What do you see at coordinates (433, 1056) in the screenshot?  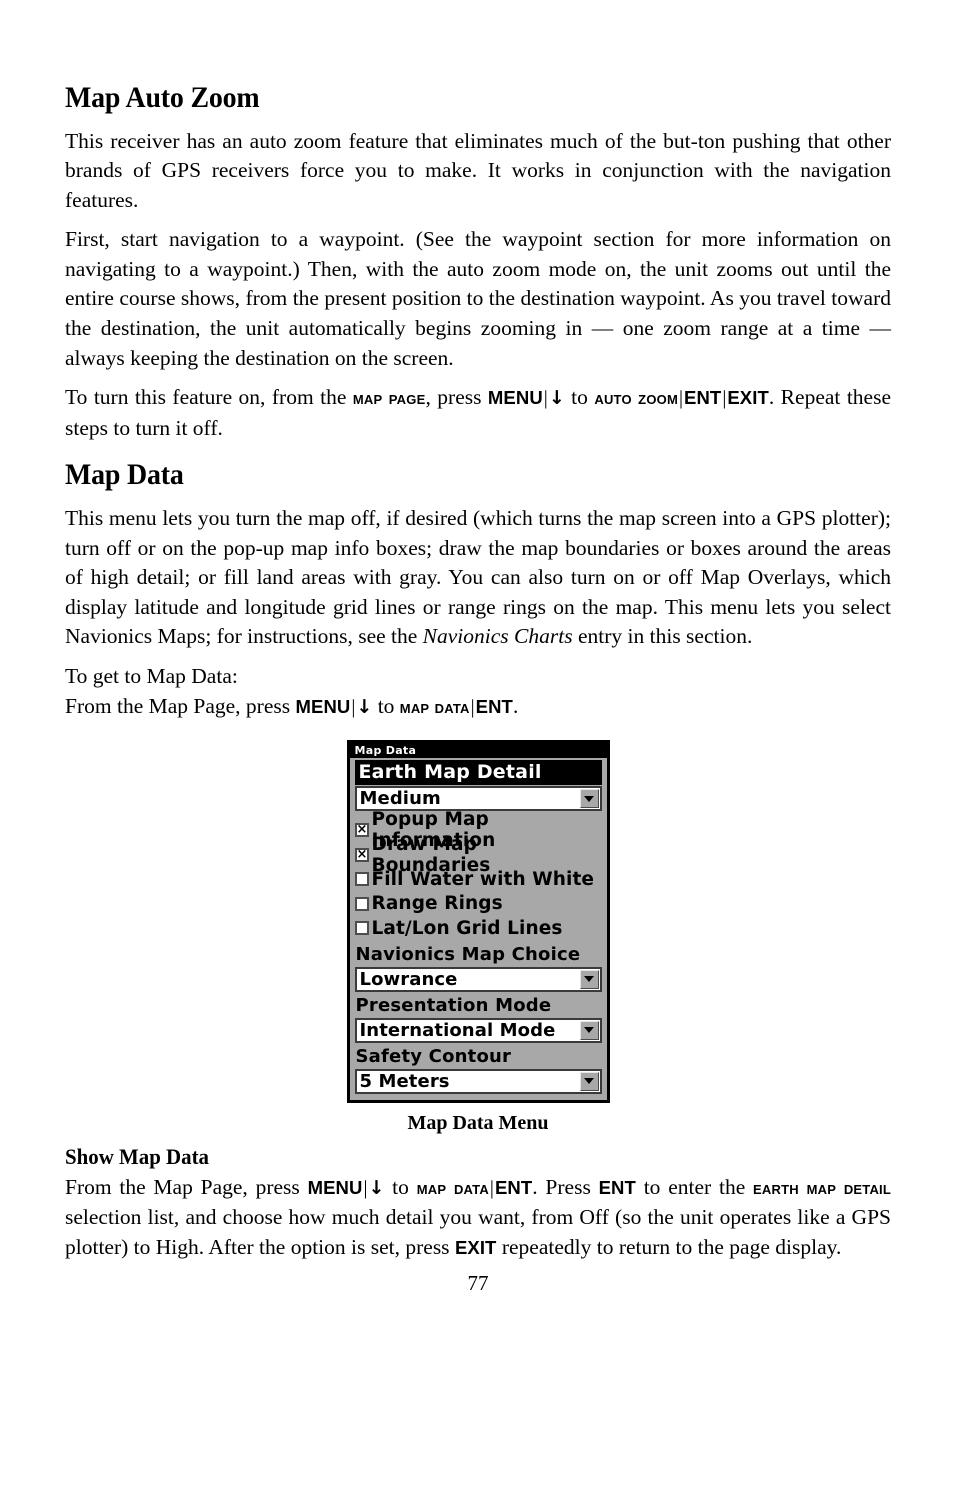 I see `label-safety-contour: Safety Contour` at bounding box center [433, 1056].